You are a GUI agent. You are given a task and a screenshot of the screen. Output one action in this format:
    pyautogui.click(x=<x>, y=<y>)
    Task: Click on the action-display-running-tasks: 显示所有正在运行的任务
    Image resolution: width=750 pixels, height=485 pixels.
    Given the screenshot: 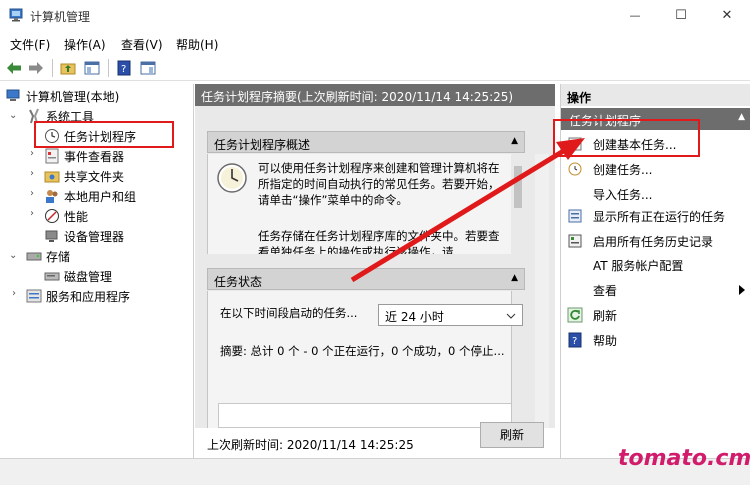 What is the action you would take?
    pyautogui.click(x=646, y=216)
    